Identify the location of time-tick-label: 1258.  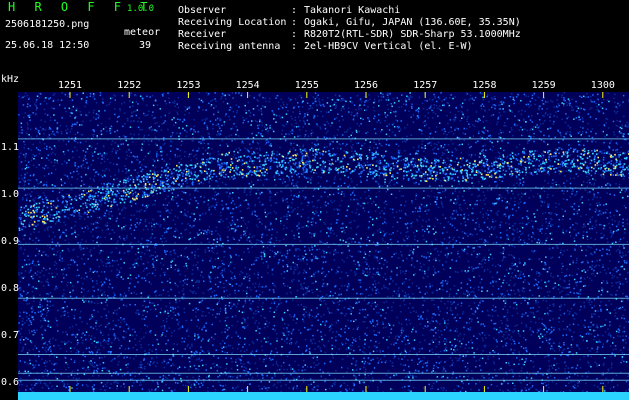
(484, 85).